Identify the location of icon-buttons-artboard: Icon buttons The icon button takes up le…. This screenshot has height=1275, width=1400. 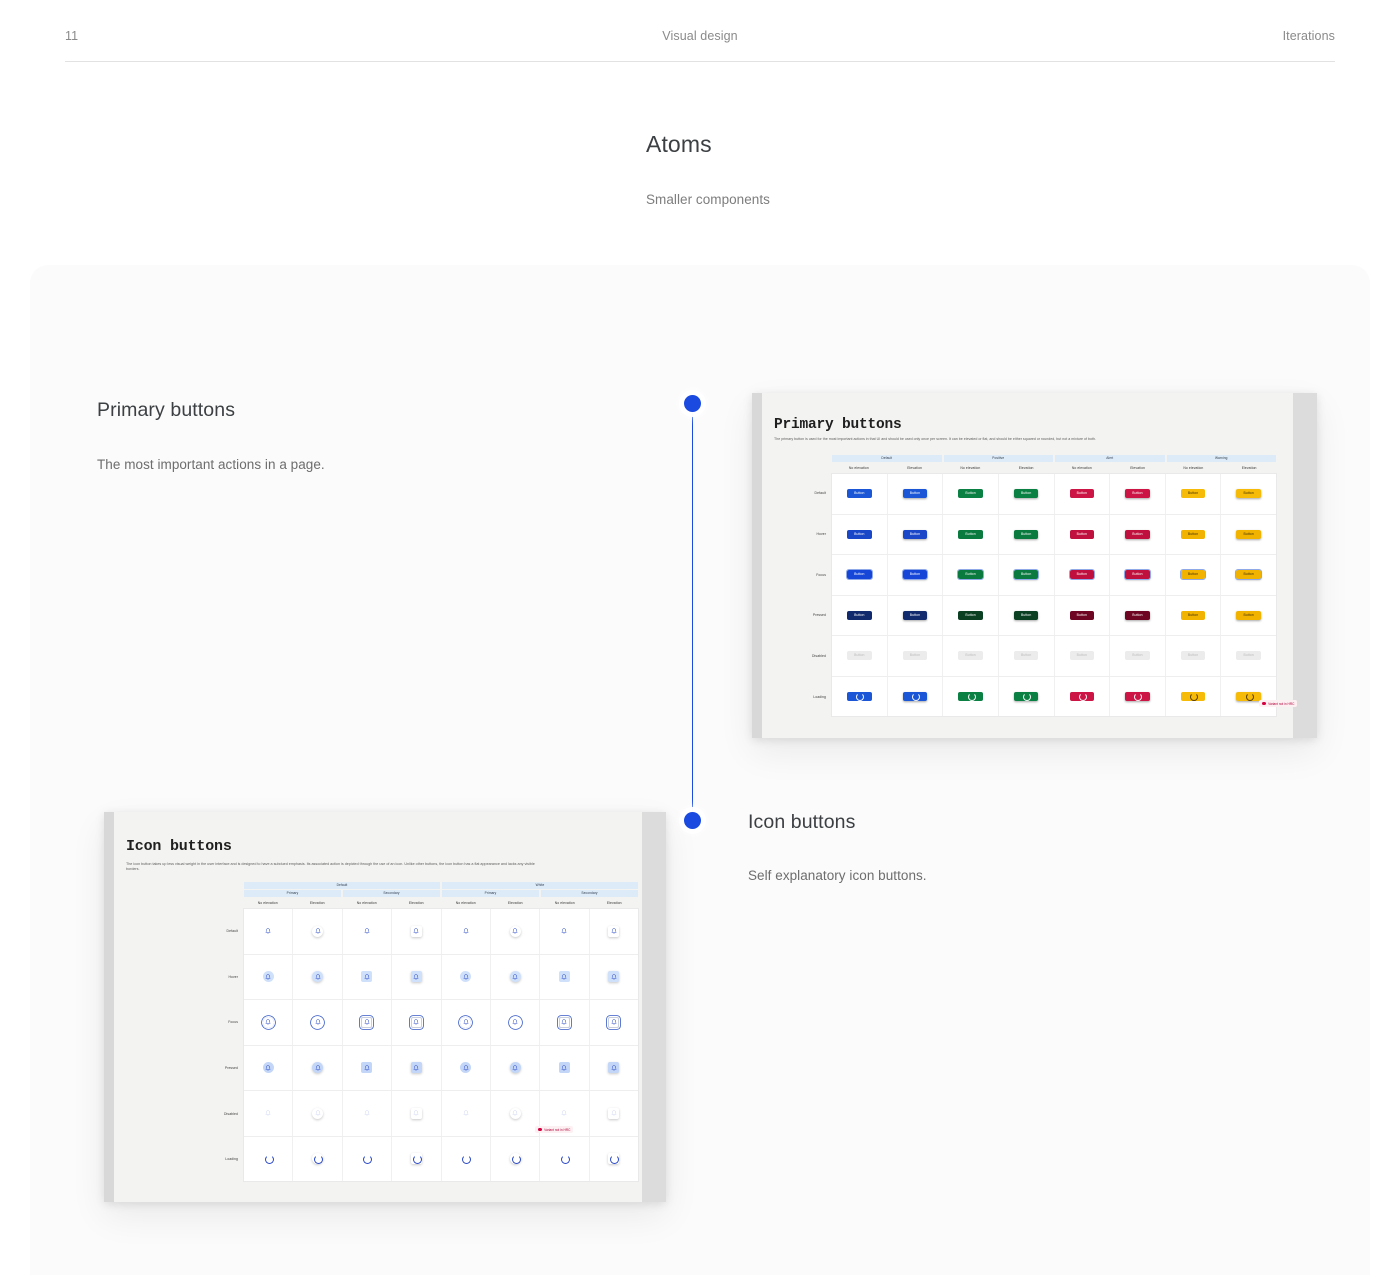
(385, 1007).